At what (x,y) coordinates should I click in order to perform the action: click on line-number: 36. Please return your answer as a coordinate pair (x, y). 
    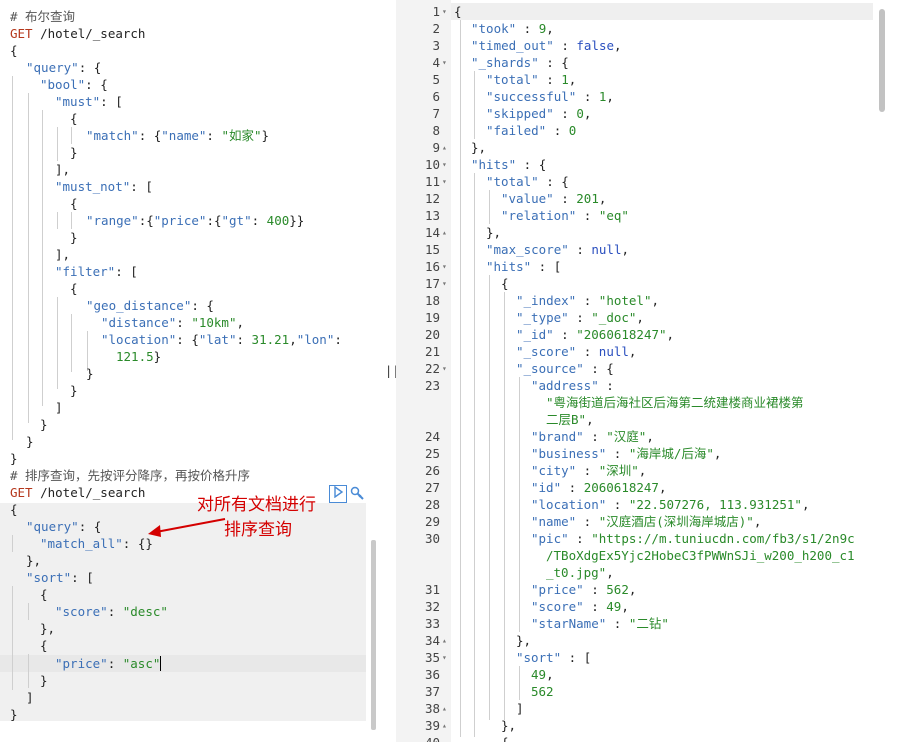
    Looking at the image, I should click on (432, 674).